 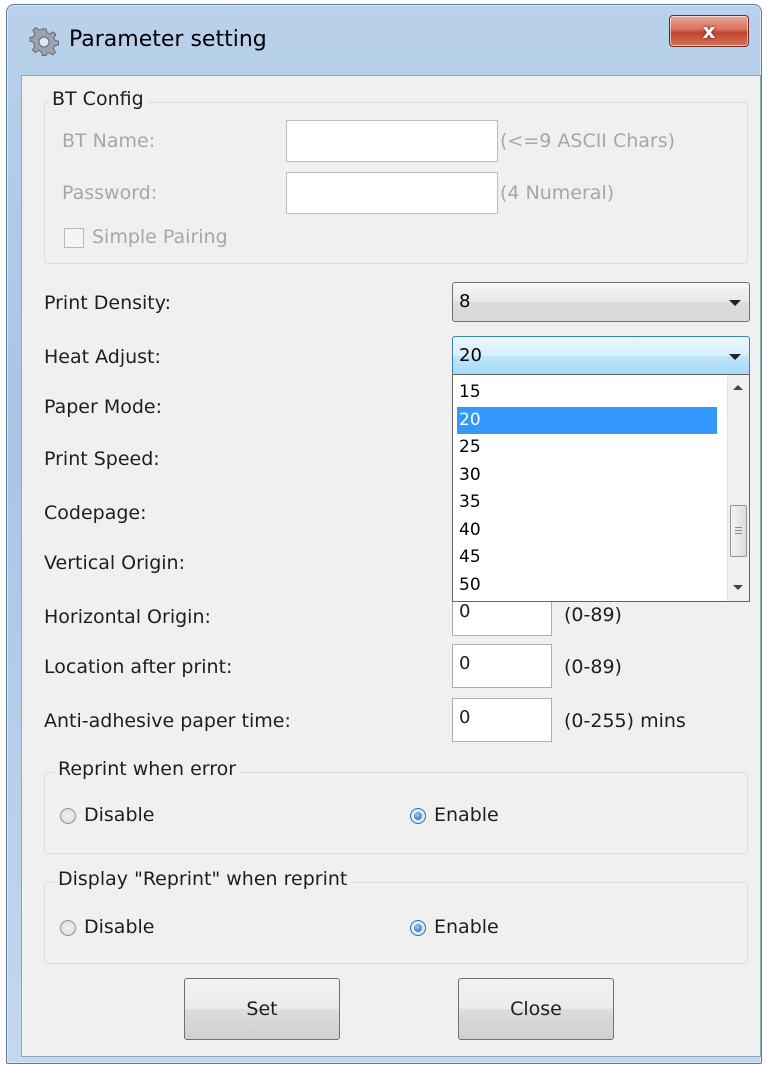 What do you see at coordinates (470, 355) in the screenshot?
I see `heat-adjust-value: 20` at bounding box center [470, 355].